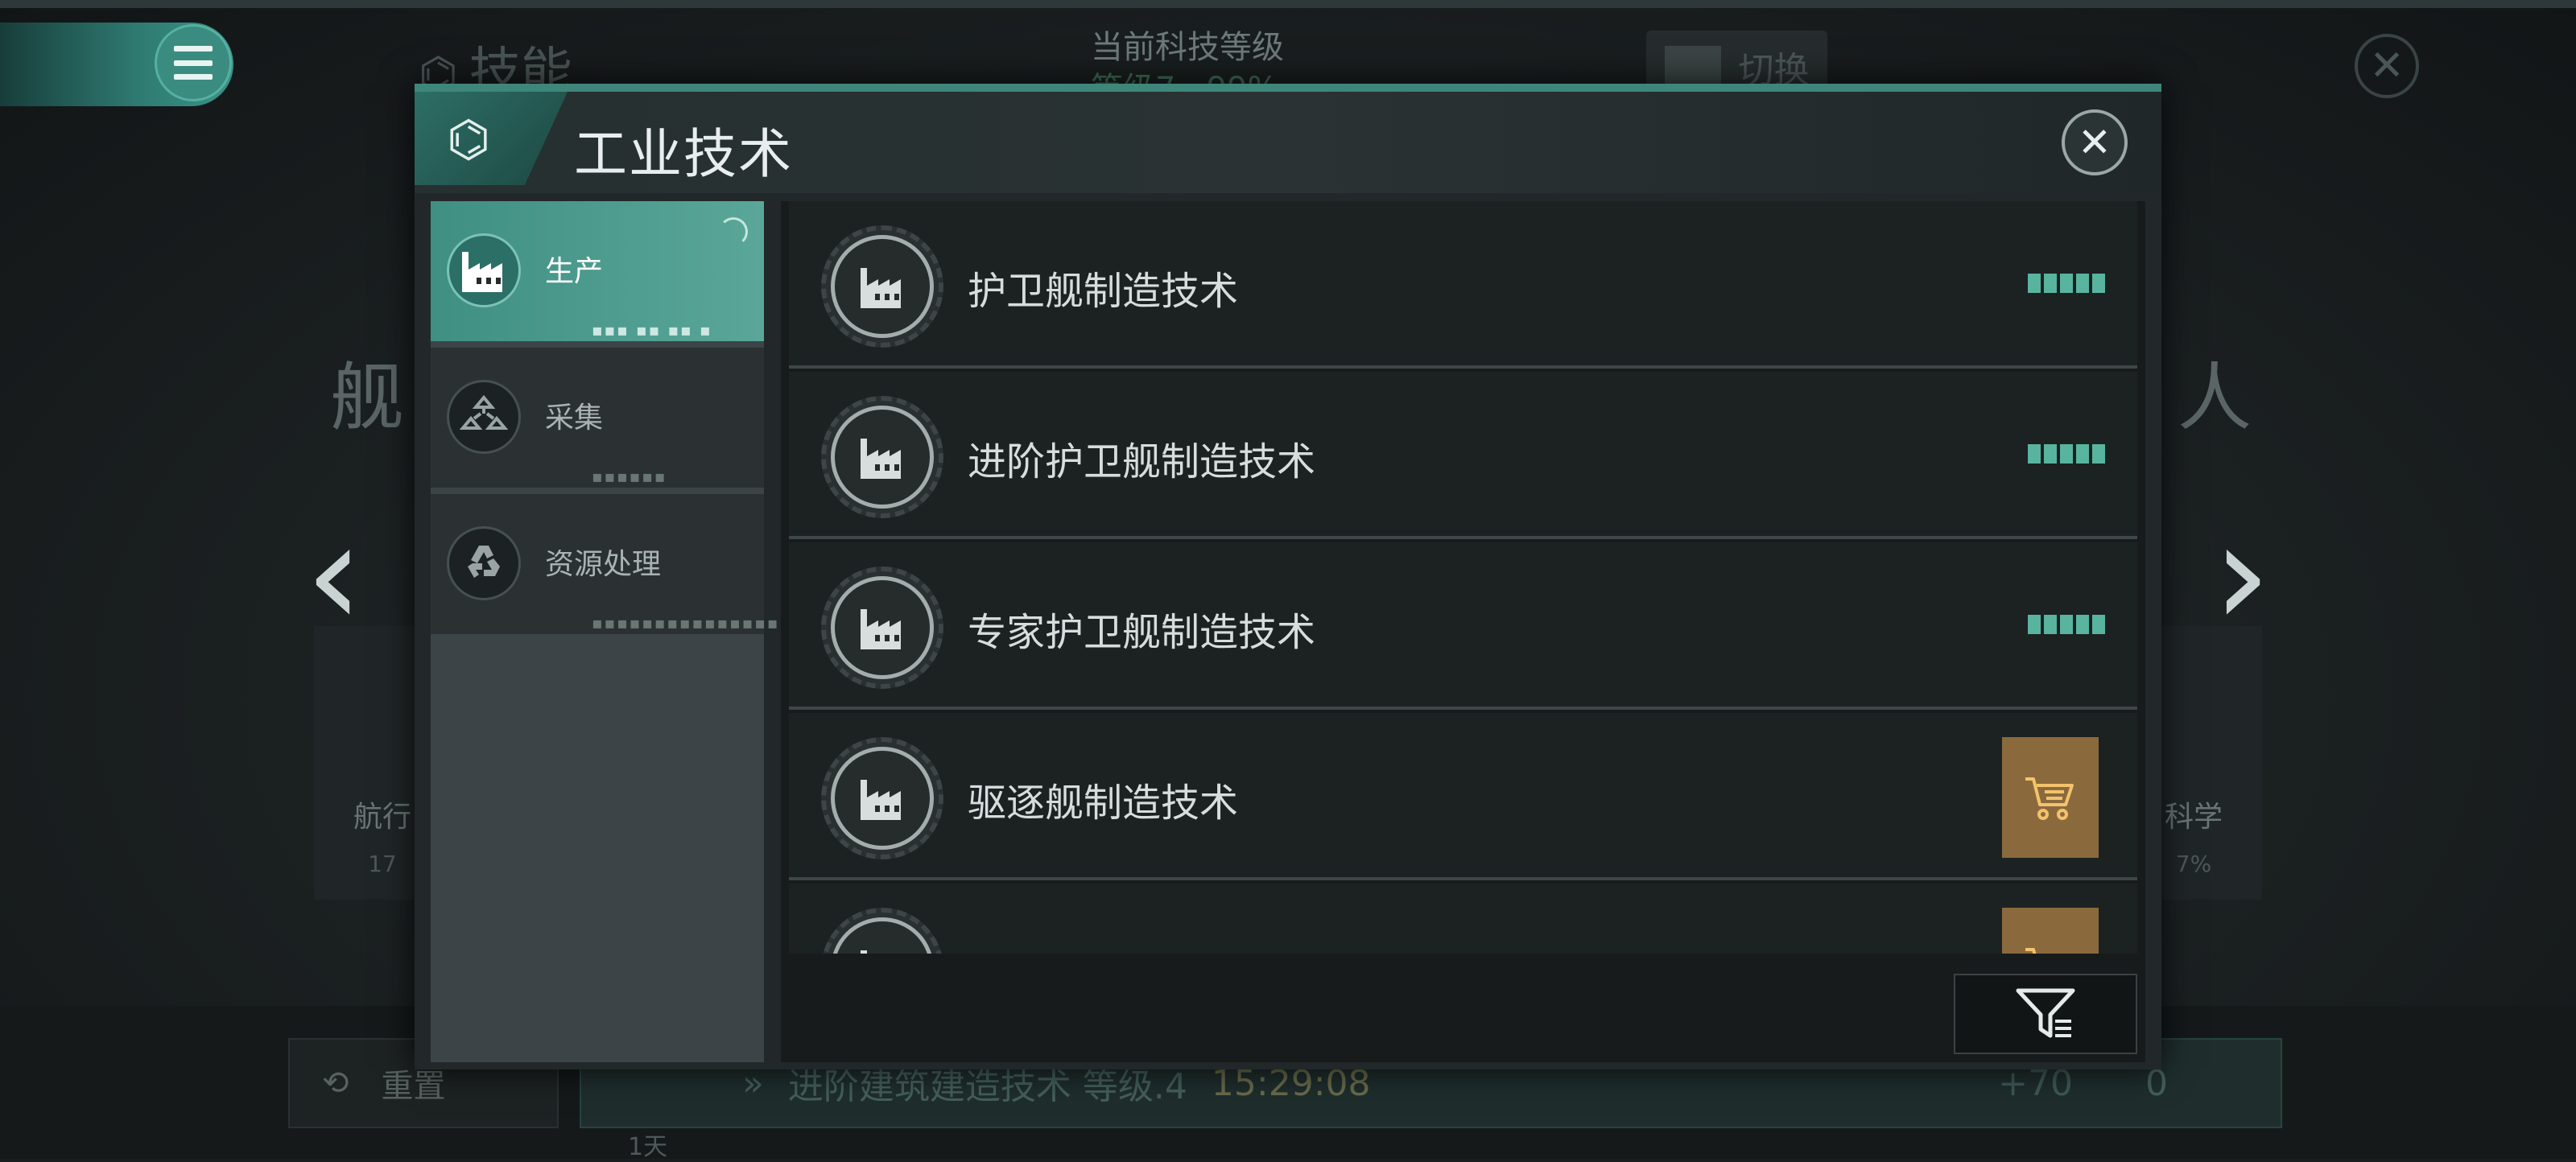 This screenshot has width=2576, height=1162. Describe the element at coordinates (1463, 285) in the screenshot. I see `tech-row: 护卫舰制造技术` at that location.